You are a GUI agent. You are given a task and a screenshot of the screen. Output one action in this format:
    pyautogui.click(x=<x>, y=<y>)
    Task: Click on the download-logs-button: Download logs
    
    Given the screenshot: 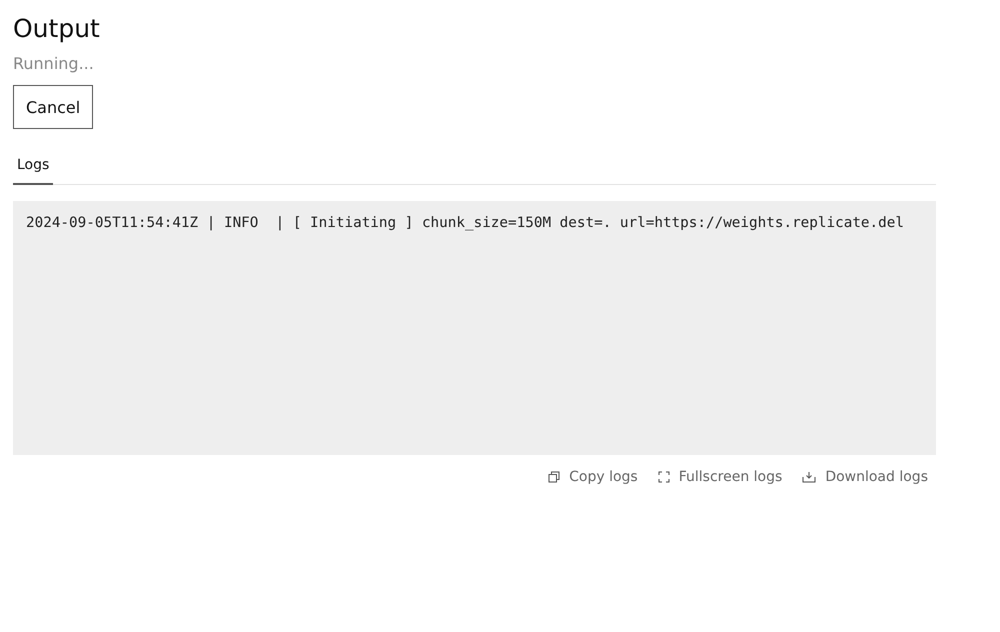 What is the action you would take?
    pyautogui.click(x=865, y=477)
    